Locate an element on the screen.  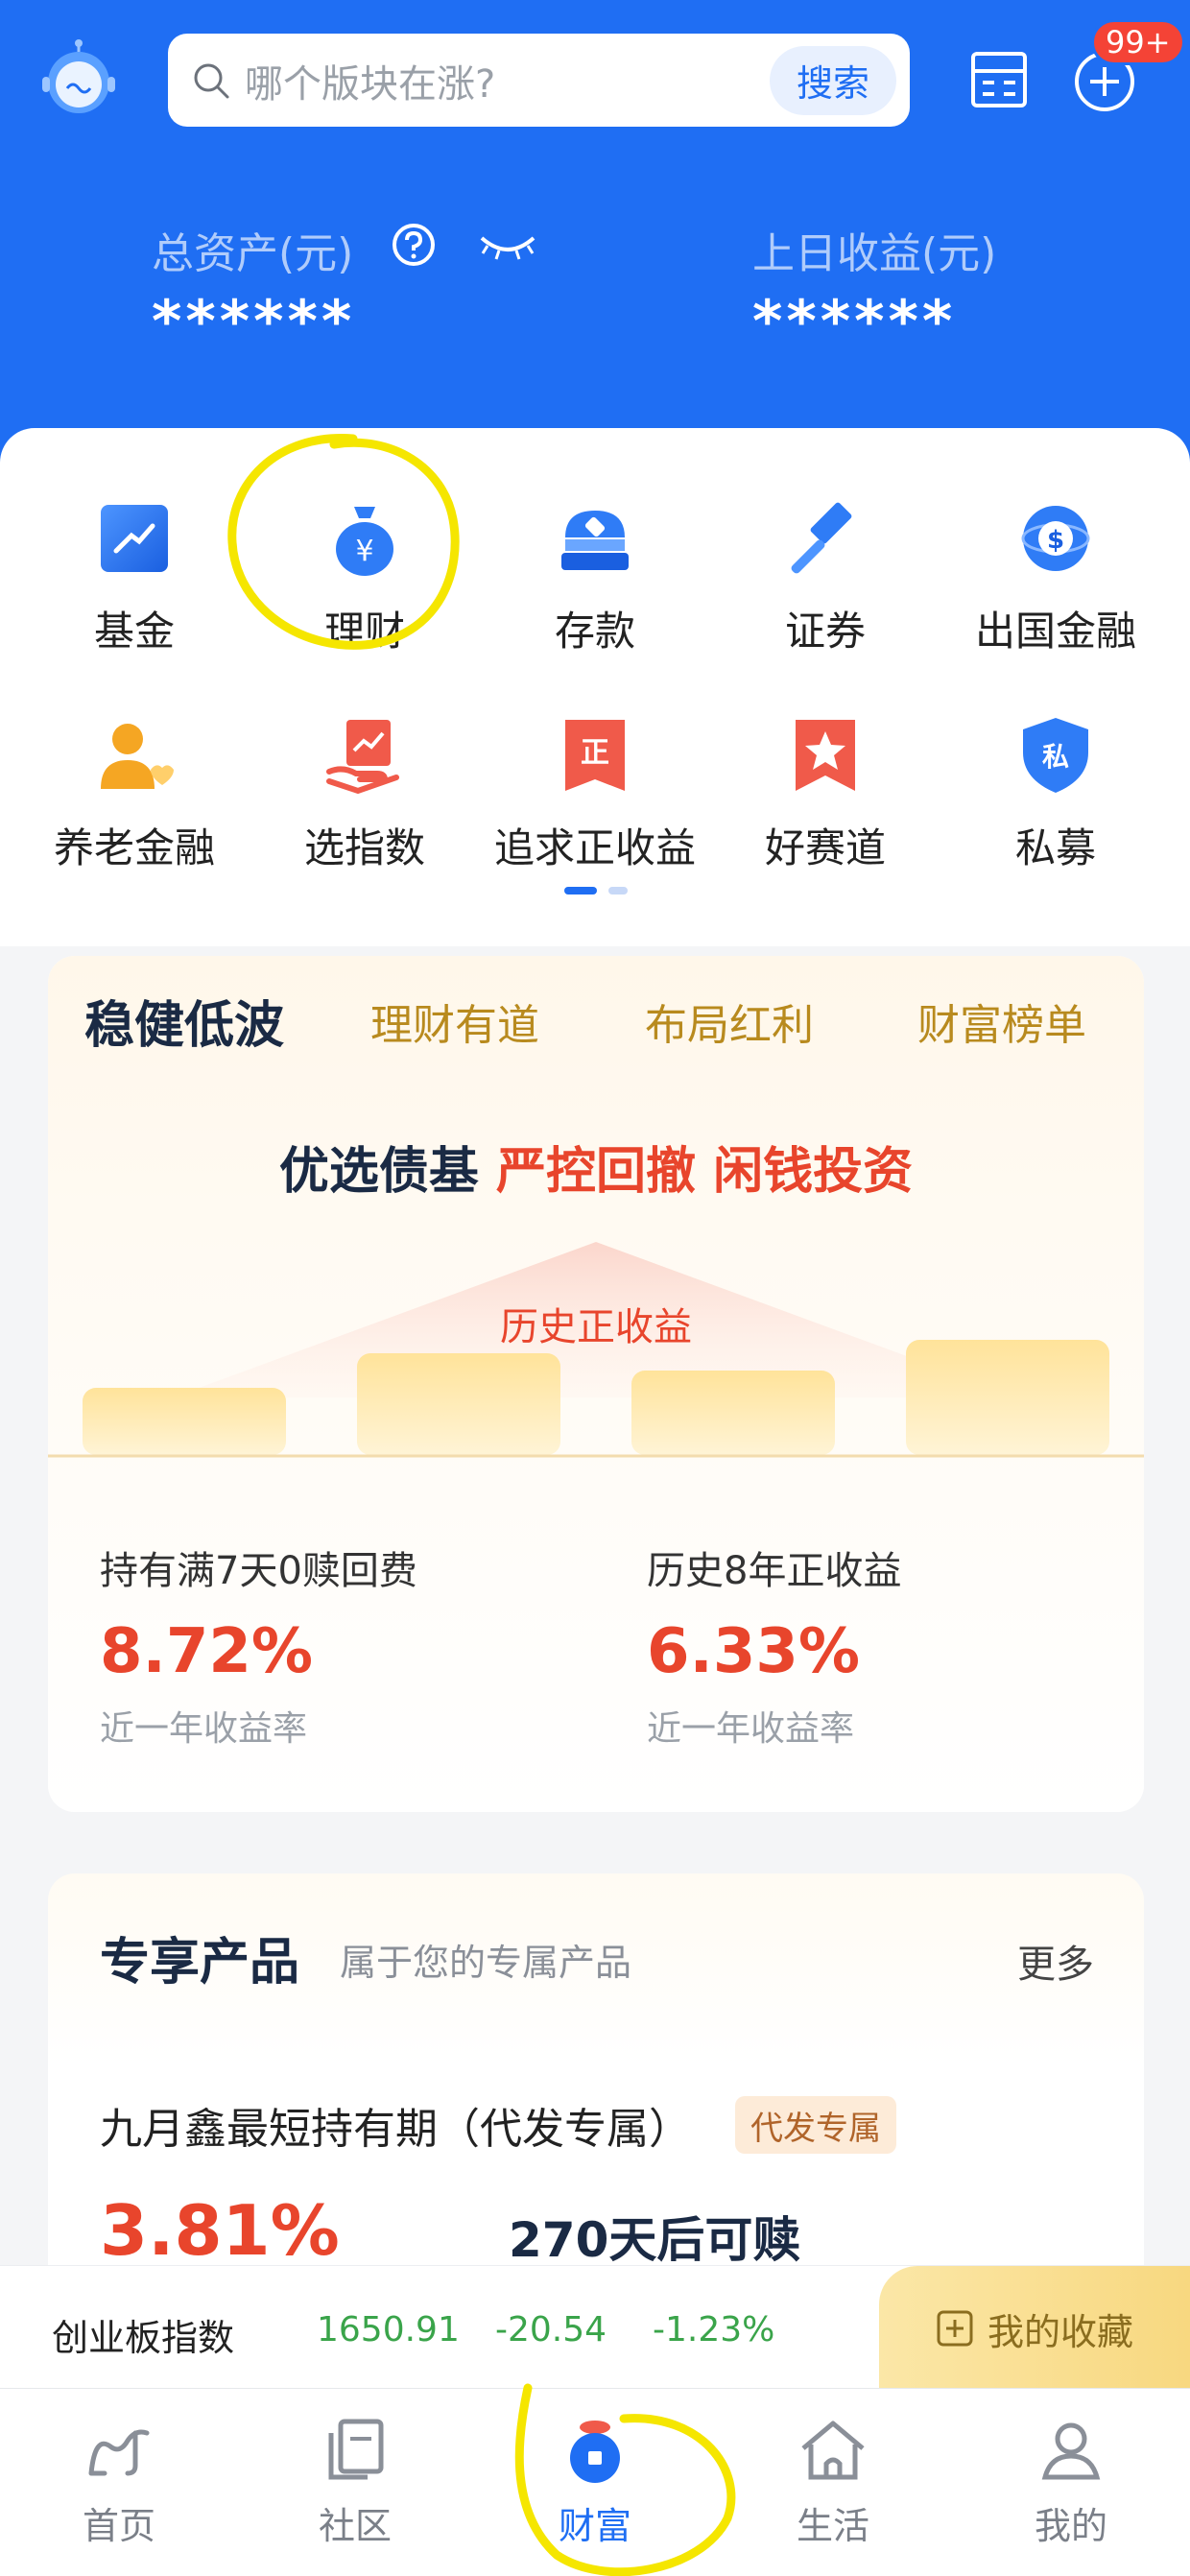
menu-label: 好赛道 is located at coordinates (825, 847).